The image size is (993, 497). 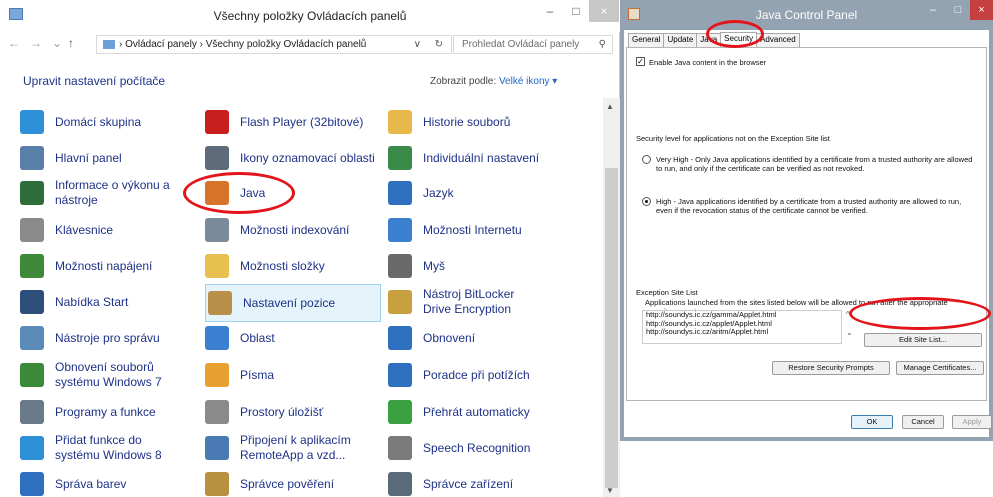 What do you see at coordinates (646, 40) in the screenshot?
I see `tab-general: General` at bounding box center [646, 40].